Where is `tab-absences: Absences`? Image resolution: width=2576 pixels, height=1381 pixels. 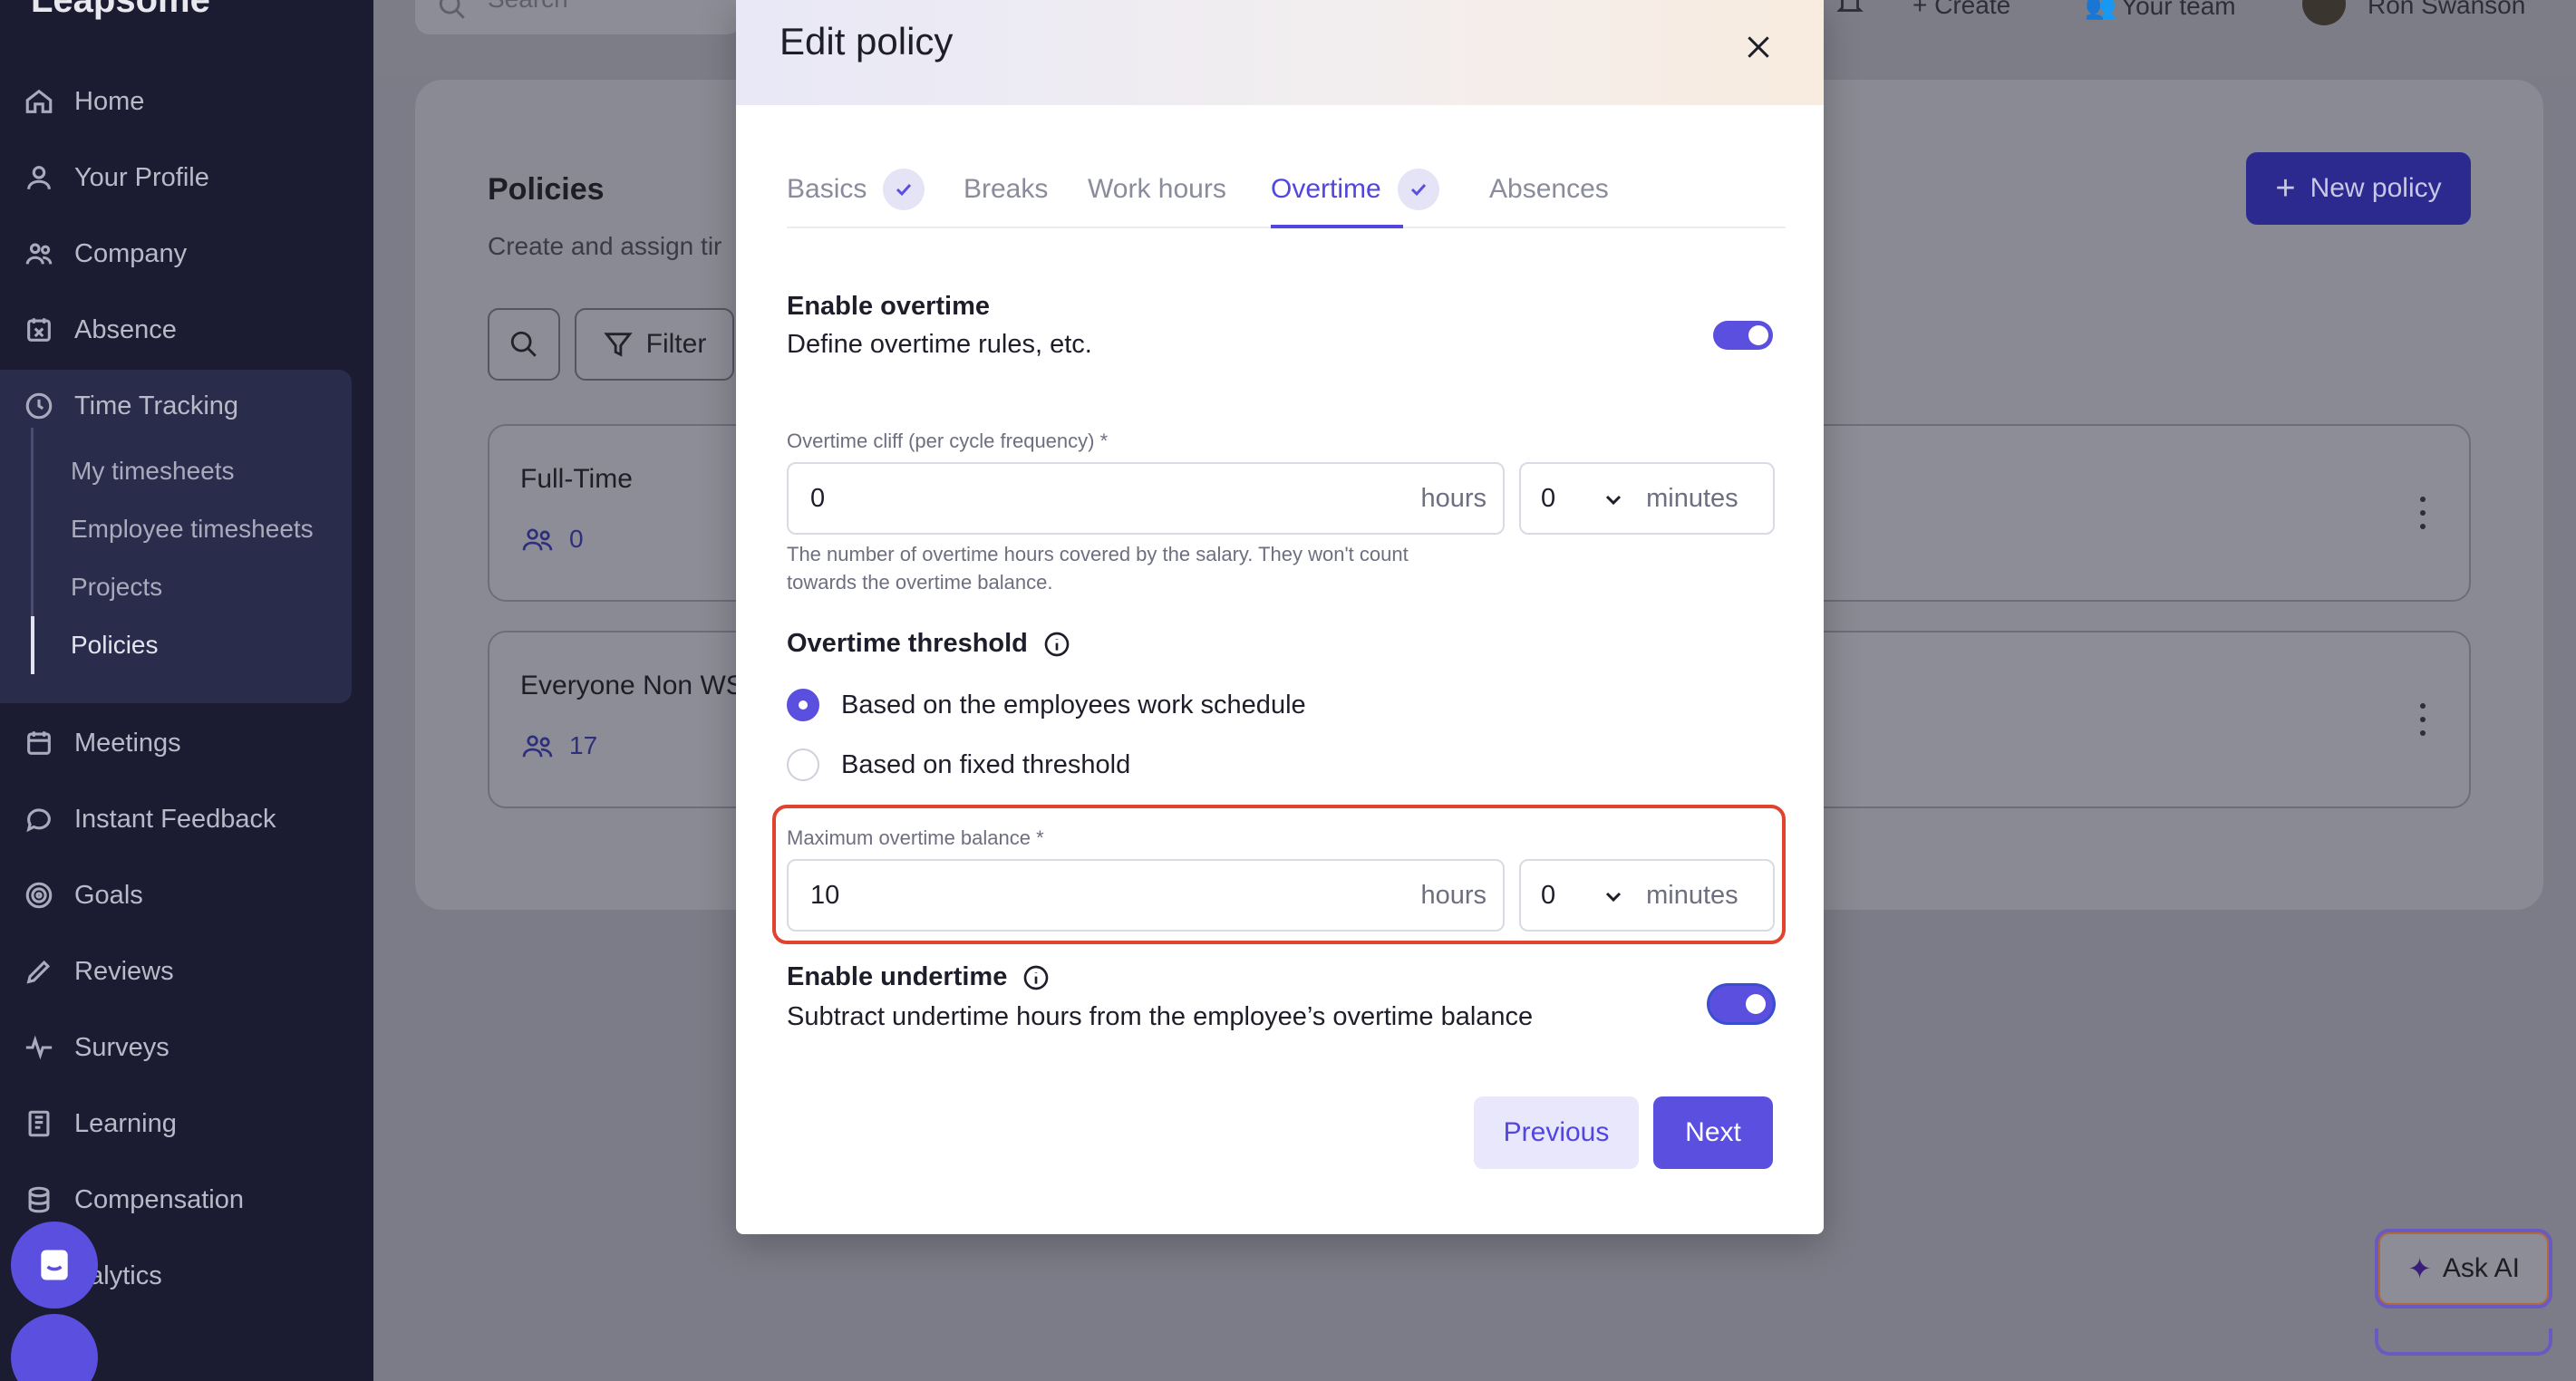
tab-absences: Absences is located at coordinates (1549, 201).